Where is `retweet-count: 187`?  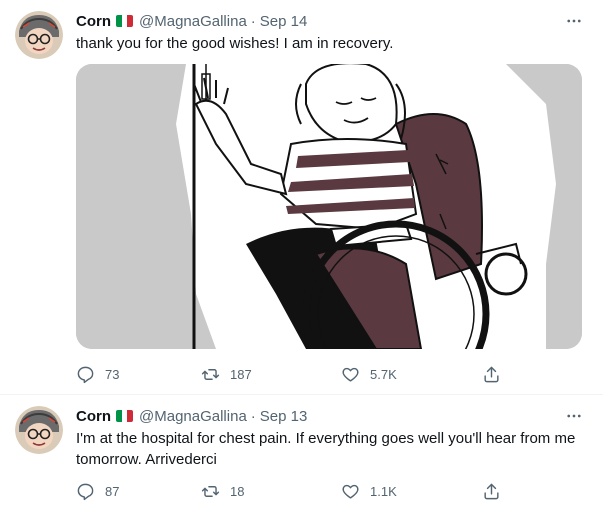
retweet-count: 187 is located at coordinates (241, 374).